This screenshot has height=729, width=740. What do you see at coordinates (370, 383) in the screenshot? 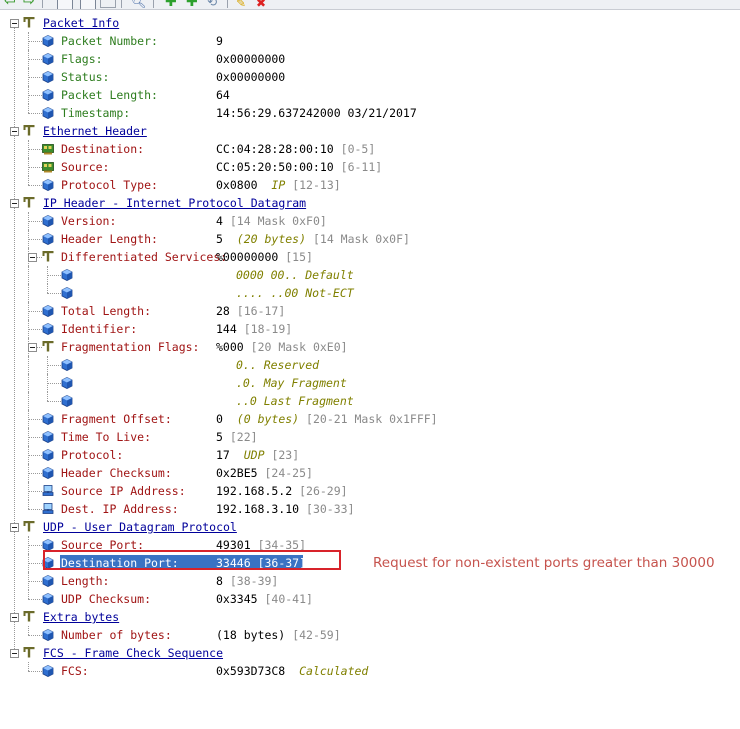
I see `bit-row: .0. May Fragment` at bounding box center [370, 383].